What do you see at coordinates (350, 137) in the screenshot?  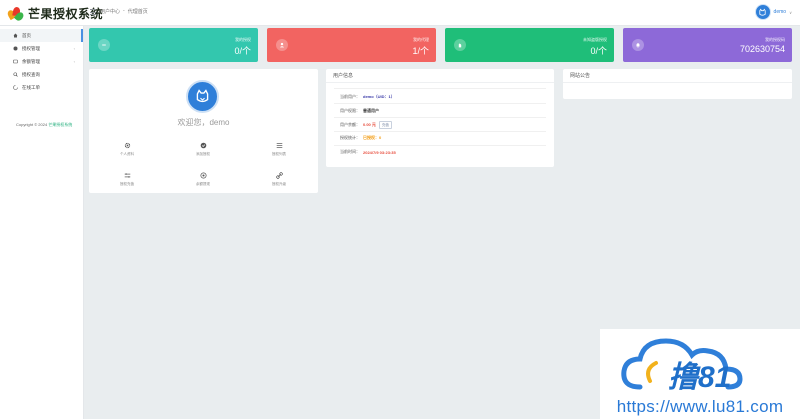 I see `info-key: 授权统计：` at bounding box center [350, 137].